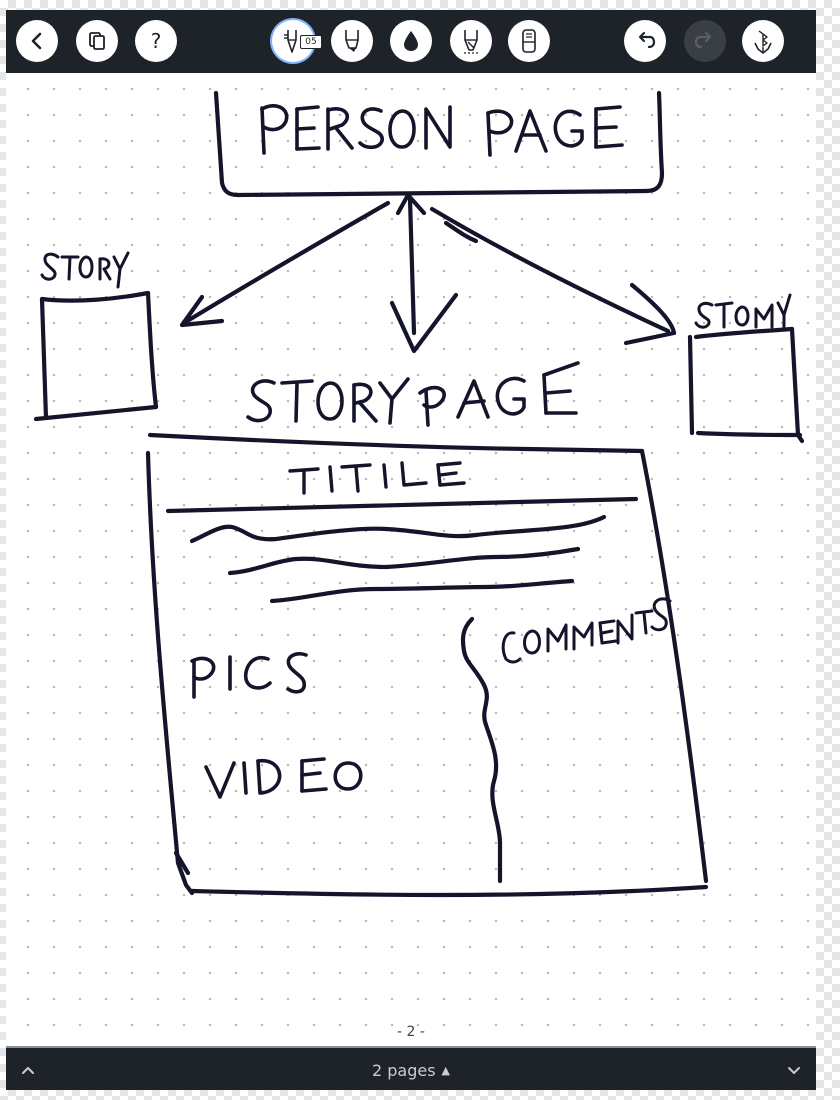  Describe the element at coordinates (403, 1070) in the screenshot. I see `pages-count-label: 2 pages` at that location.